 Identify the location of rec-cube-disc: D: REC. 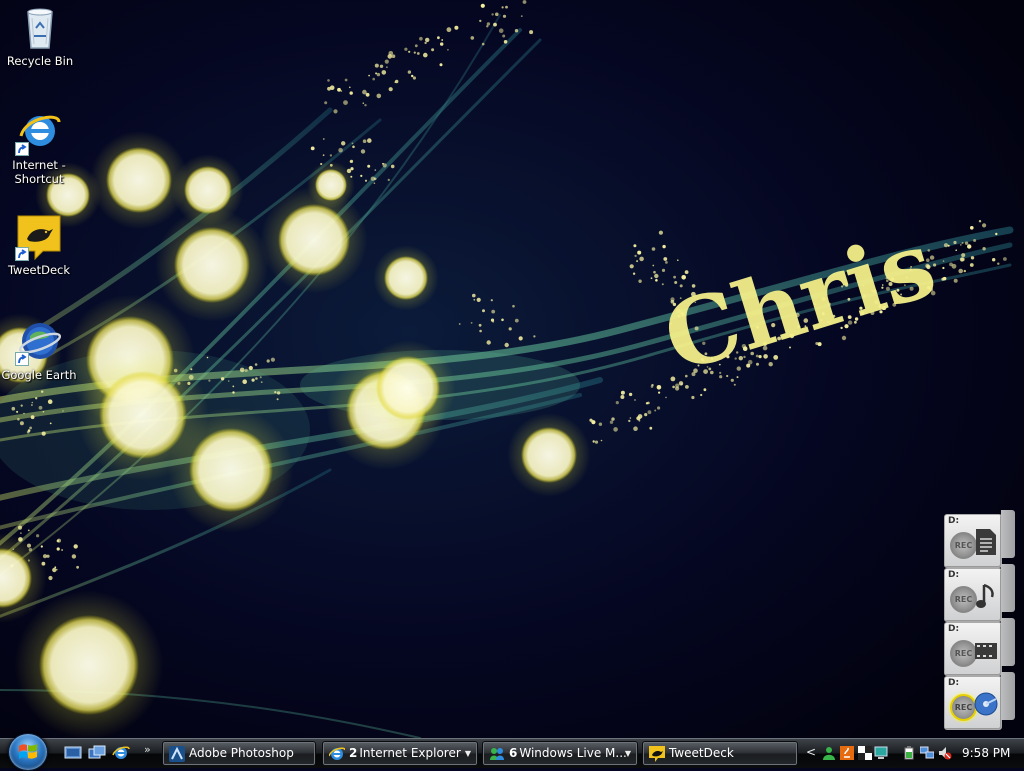
(973, 703).